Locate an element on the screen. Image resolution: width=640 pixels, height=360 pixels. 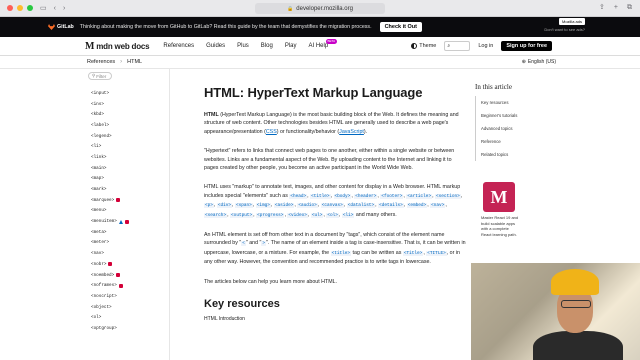
login-link: Log in is located at coordinates (485, 46).